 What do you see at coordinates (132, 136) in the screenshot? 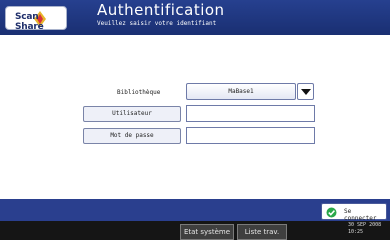
I see `password-button: Mot de passe` at bounding box center [132, 136].